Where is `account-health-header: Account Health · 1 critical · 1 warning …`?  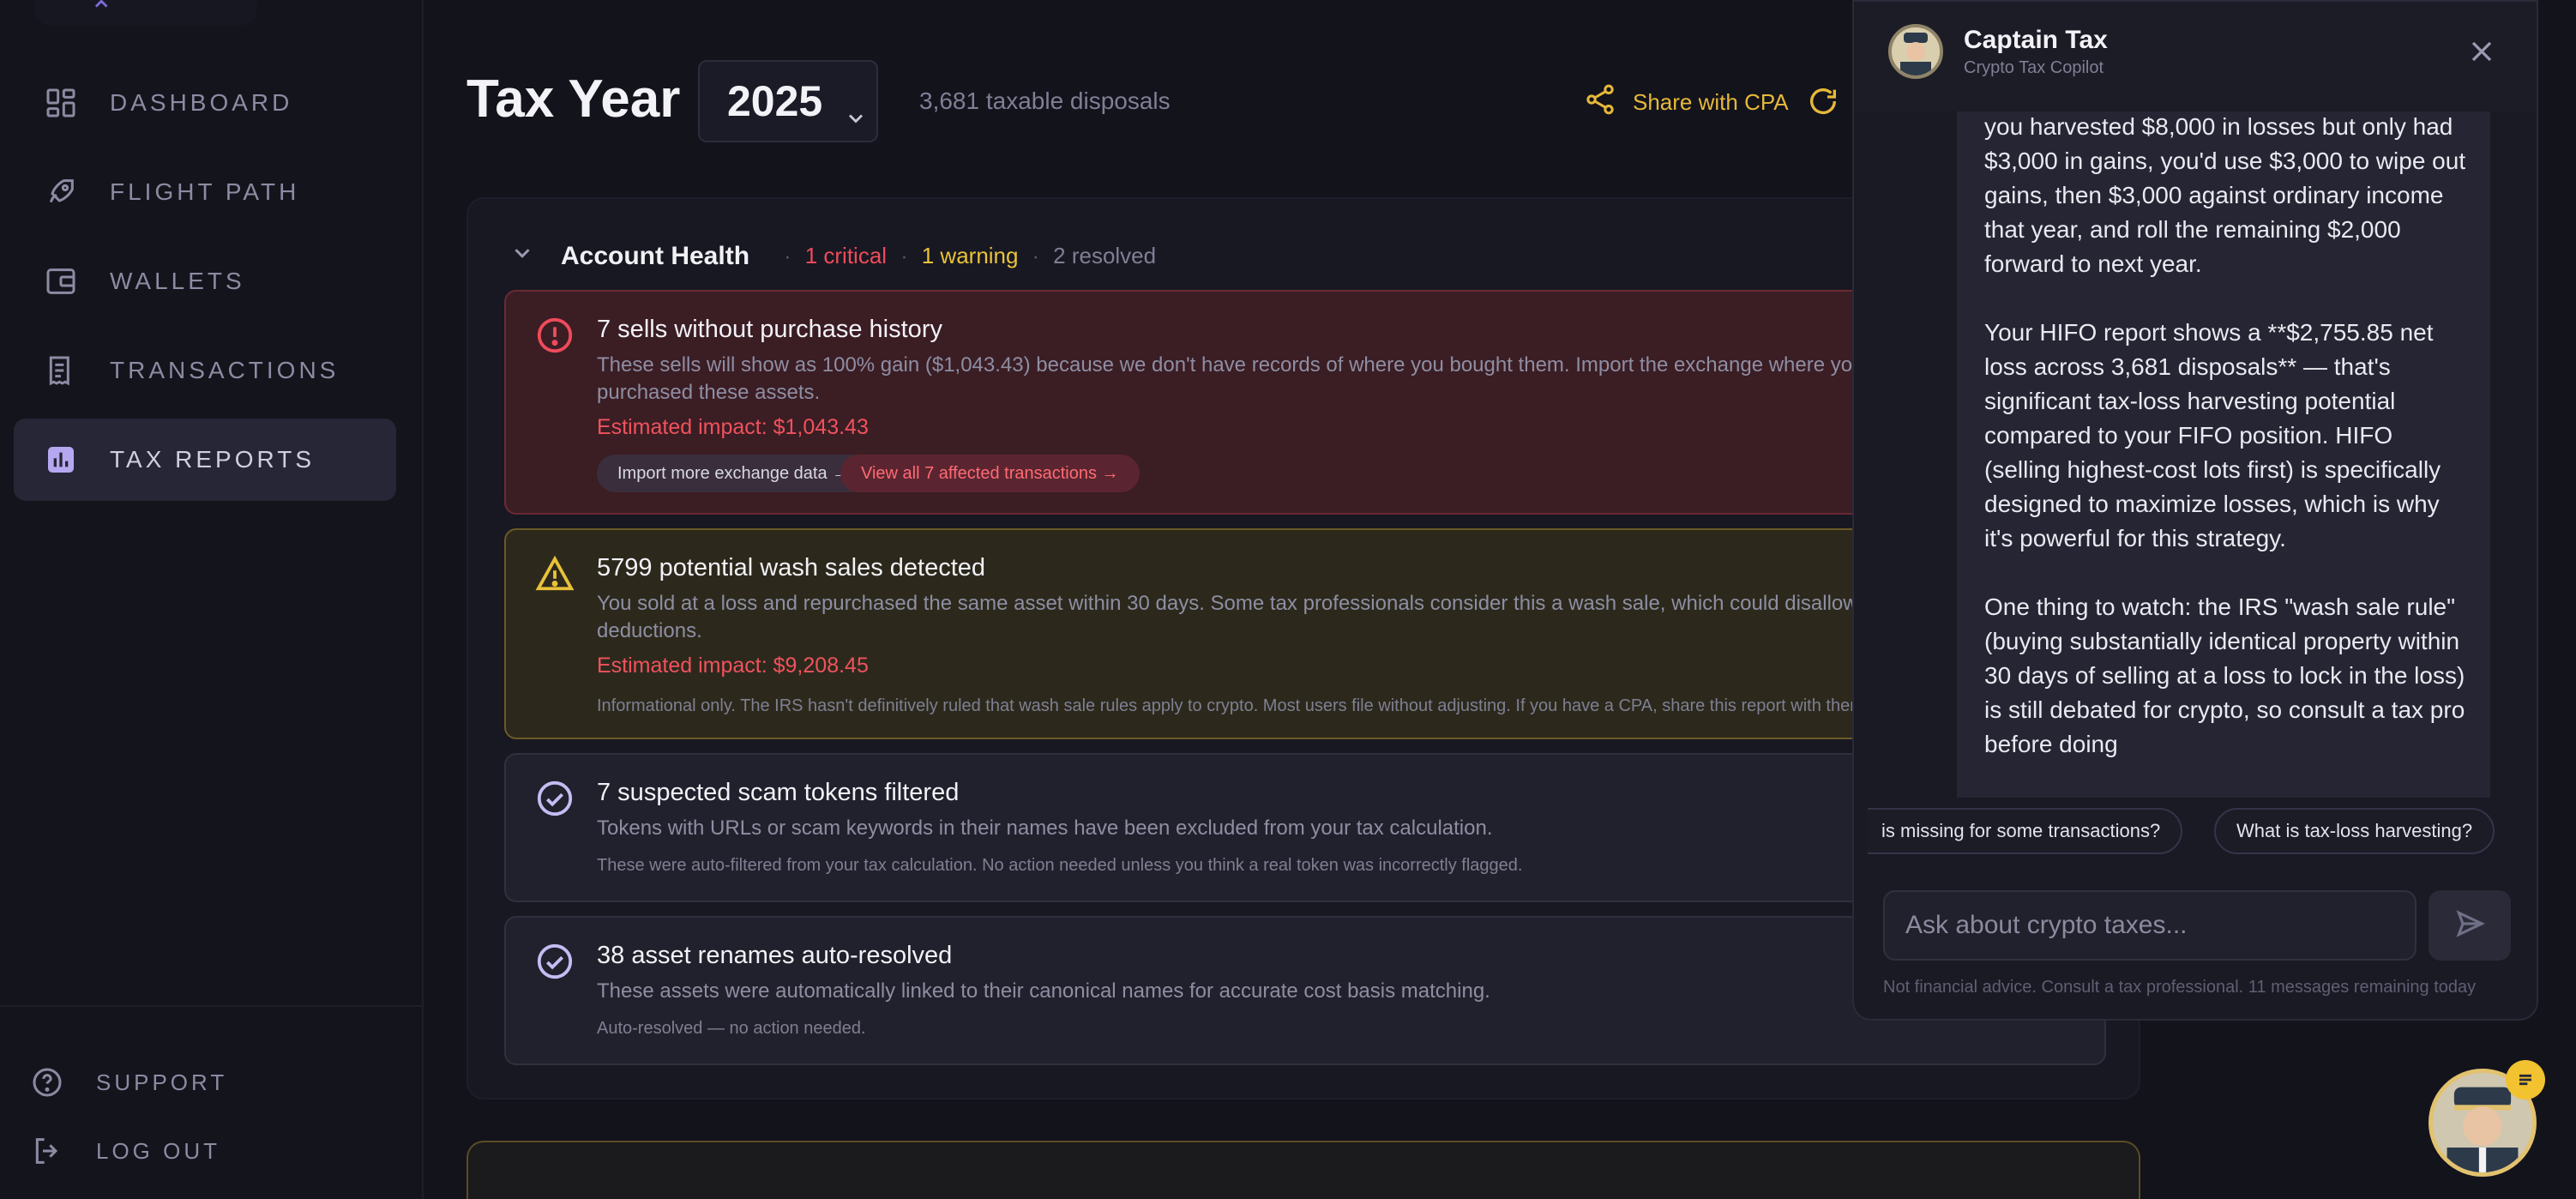
account-health-header: Account Health · 1 critical · 1 warning … is located at coordinates (832, 256).